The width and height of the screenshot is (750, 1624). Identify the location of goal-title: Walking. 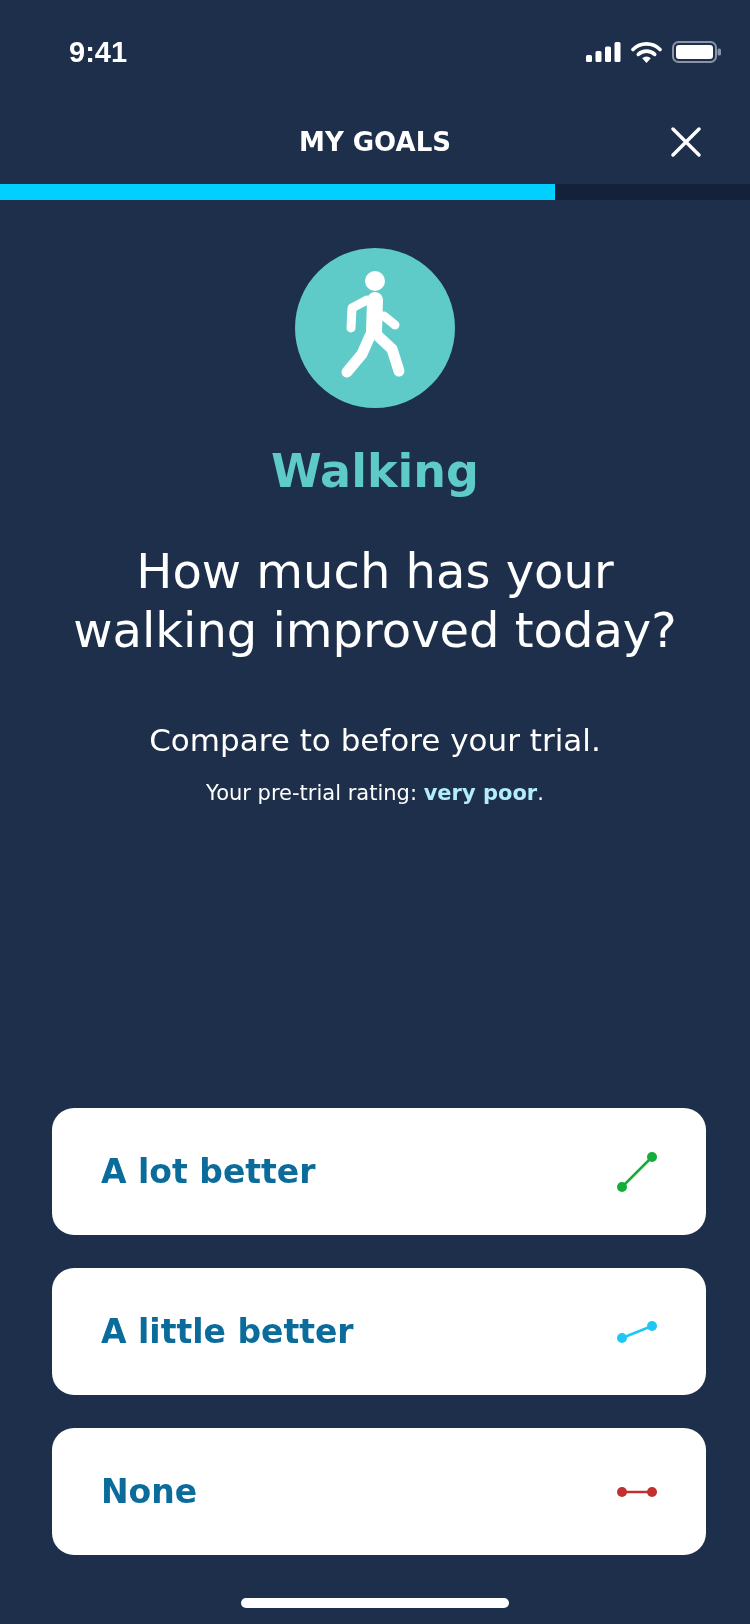
(375, 471).